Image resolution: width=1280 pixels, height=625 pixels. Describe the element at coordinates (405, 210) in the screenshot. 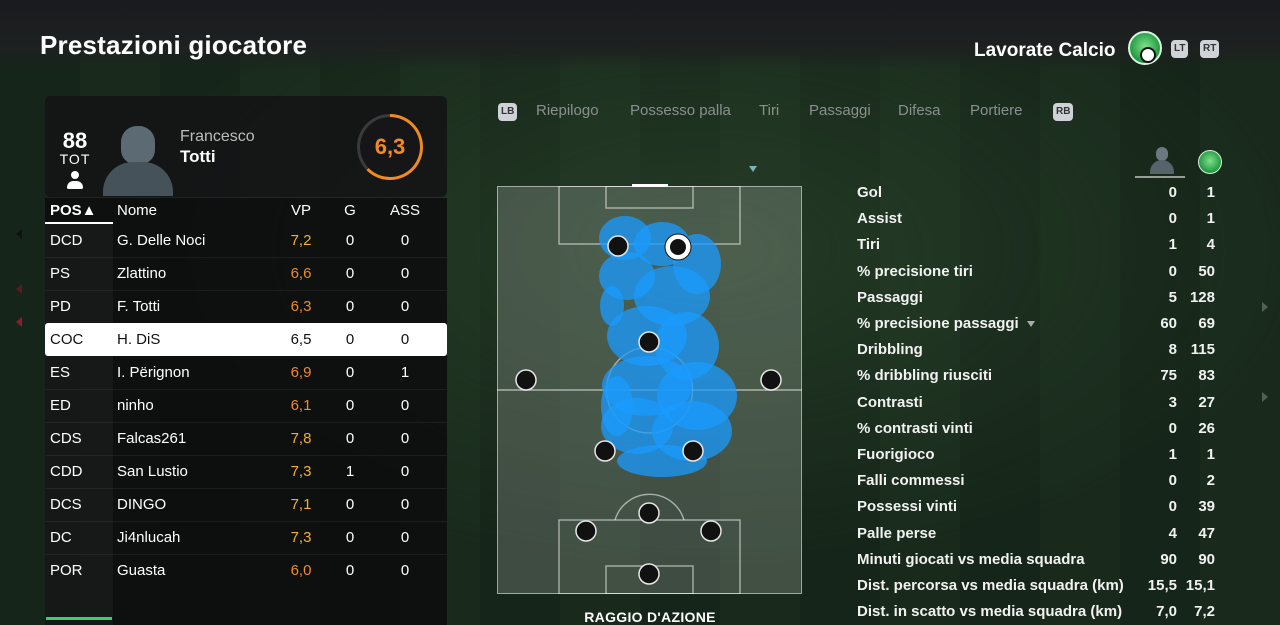

I see `header-ass: ASS` at that location.